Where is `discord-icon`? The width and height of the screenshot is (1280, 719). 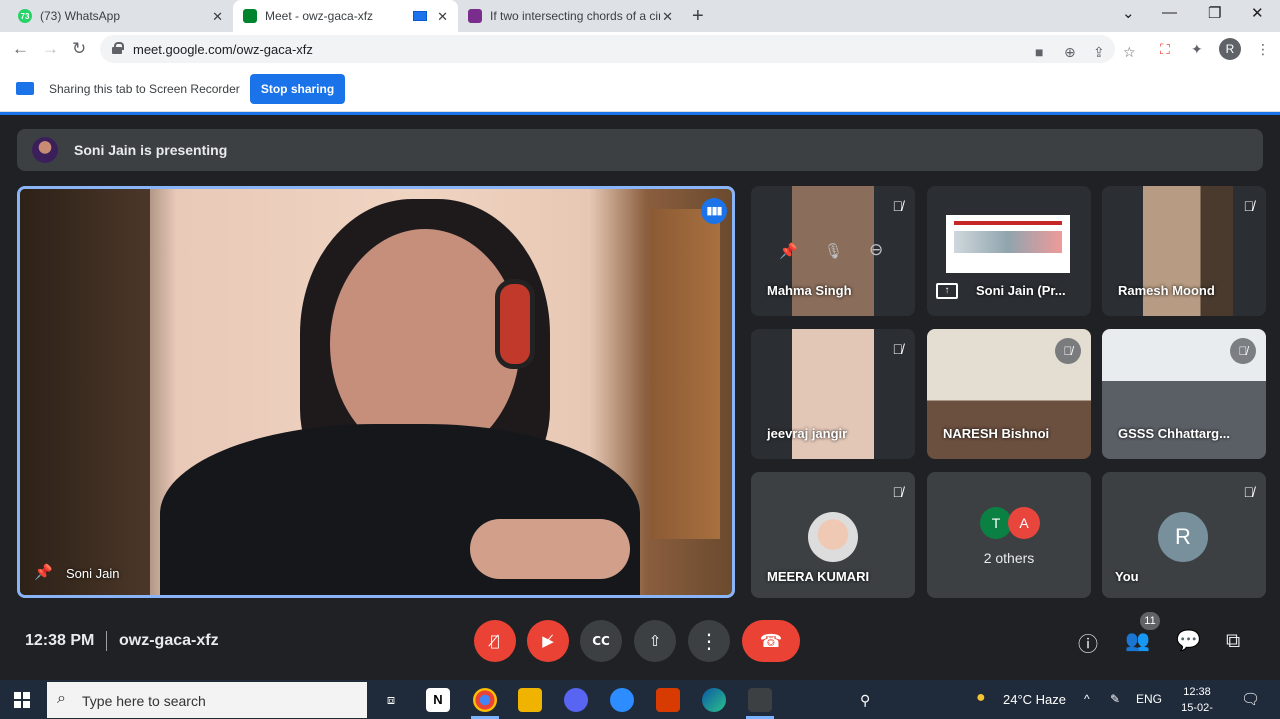 discord-icon is located at coordinates (576, 700).